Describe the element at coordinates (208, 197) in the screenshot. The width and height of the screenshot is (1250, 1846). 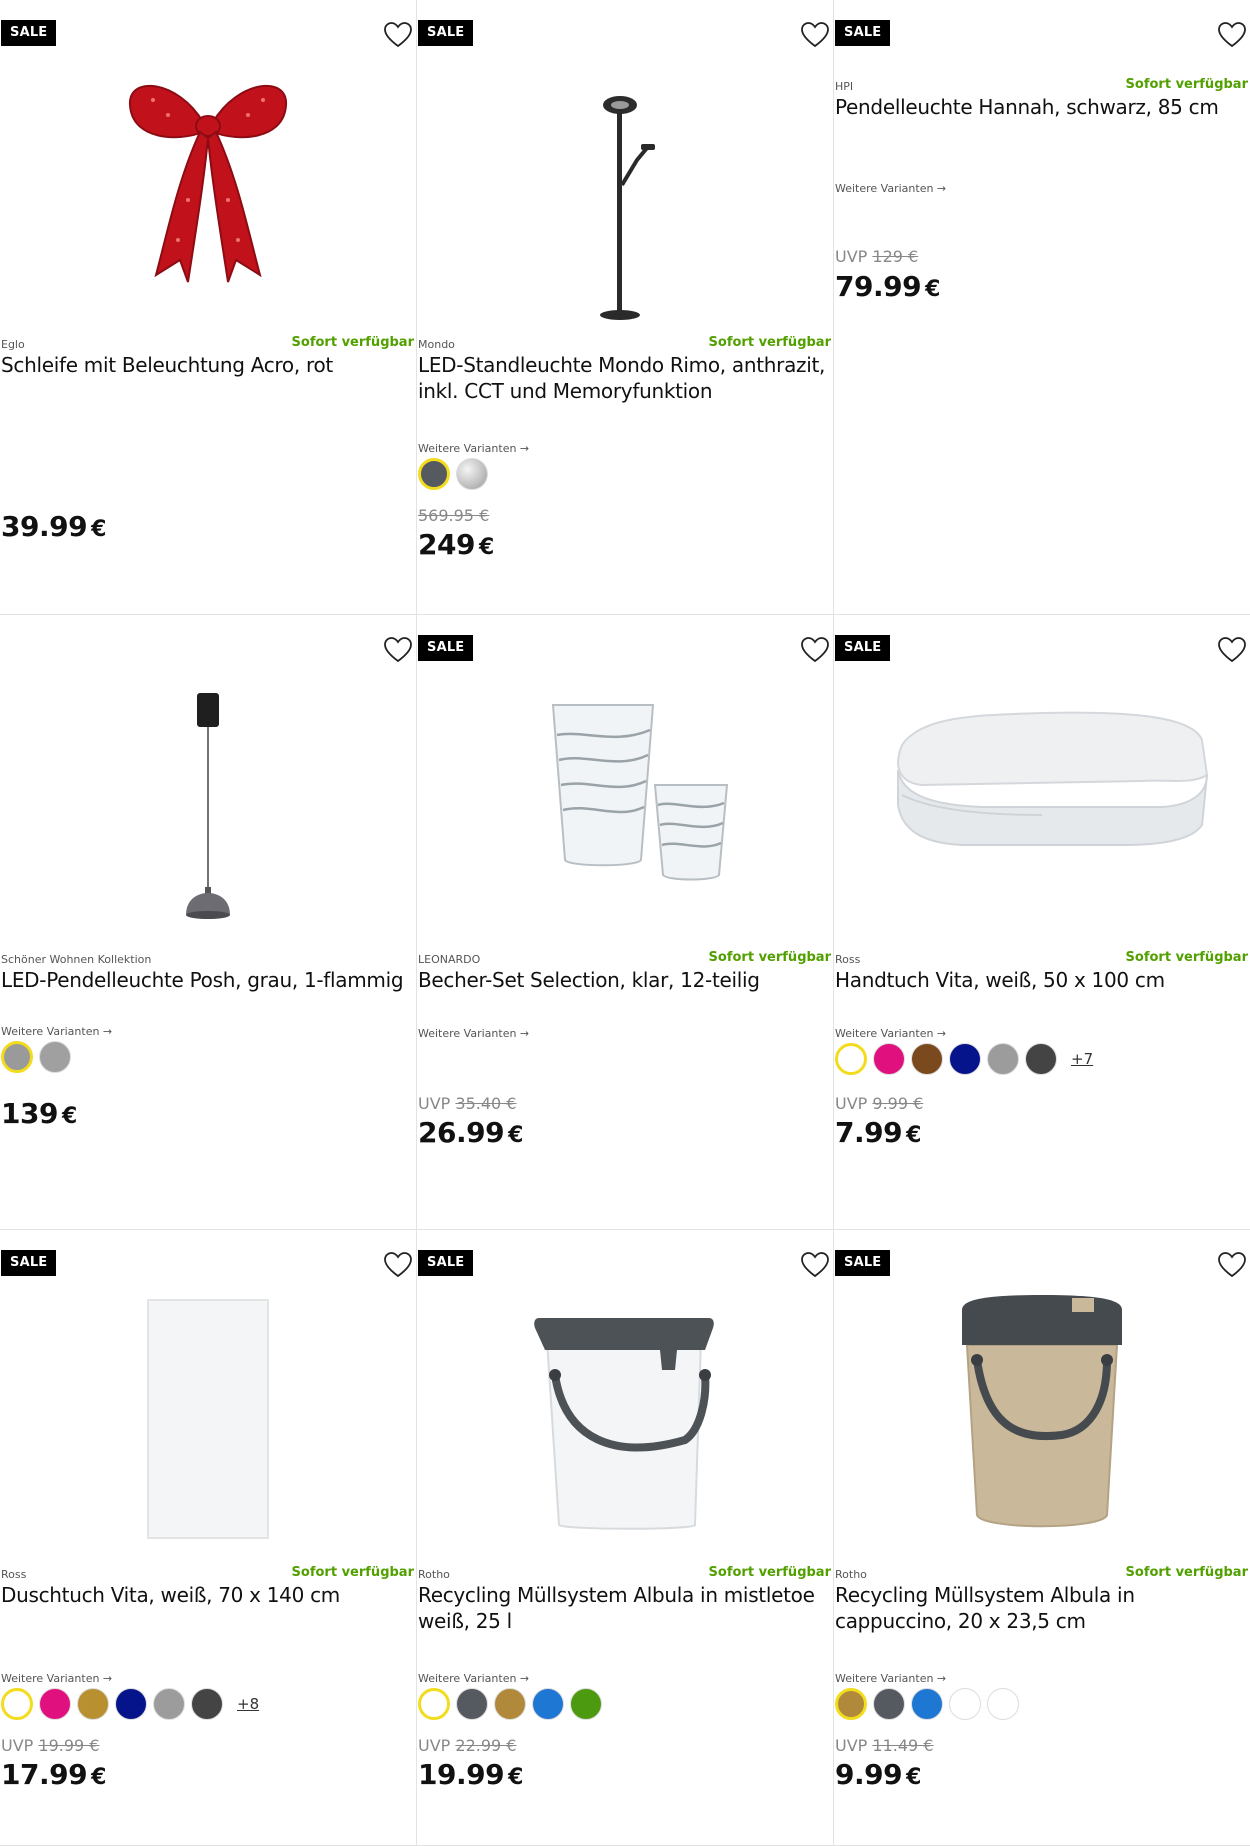
I see `red-bow-image` at that location.